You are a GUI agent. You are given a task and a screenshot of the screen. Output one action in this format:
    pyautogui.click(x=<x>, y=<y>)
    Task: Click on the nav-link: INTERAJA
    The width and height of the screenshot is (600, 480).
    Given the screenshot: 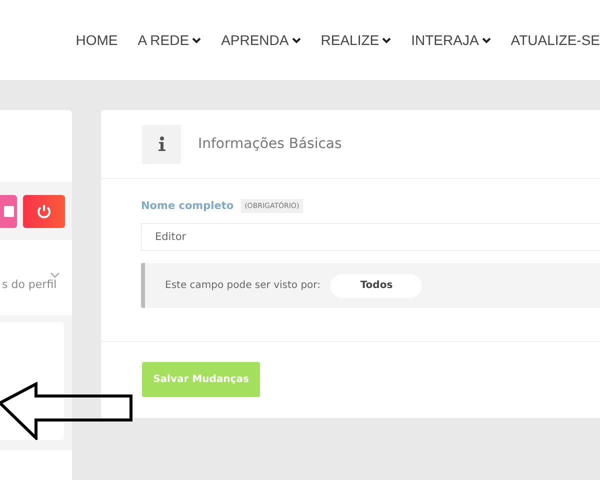 What is the action you would take?
    pyautogui.click(x=451, y=40)
    